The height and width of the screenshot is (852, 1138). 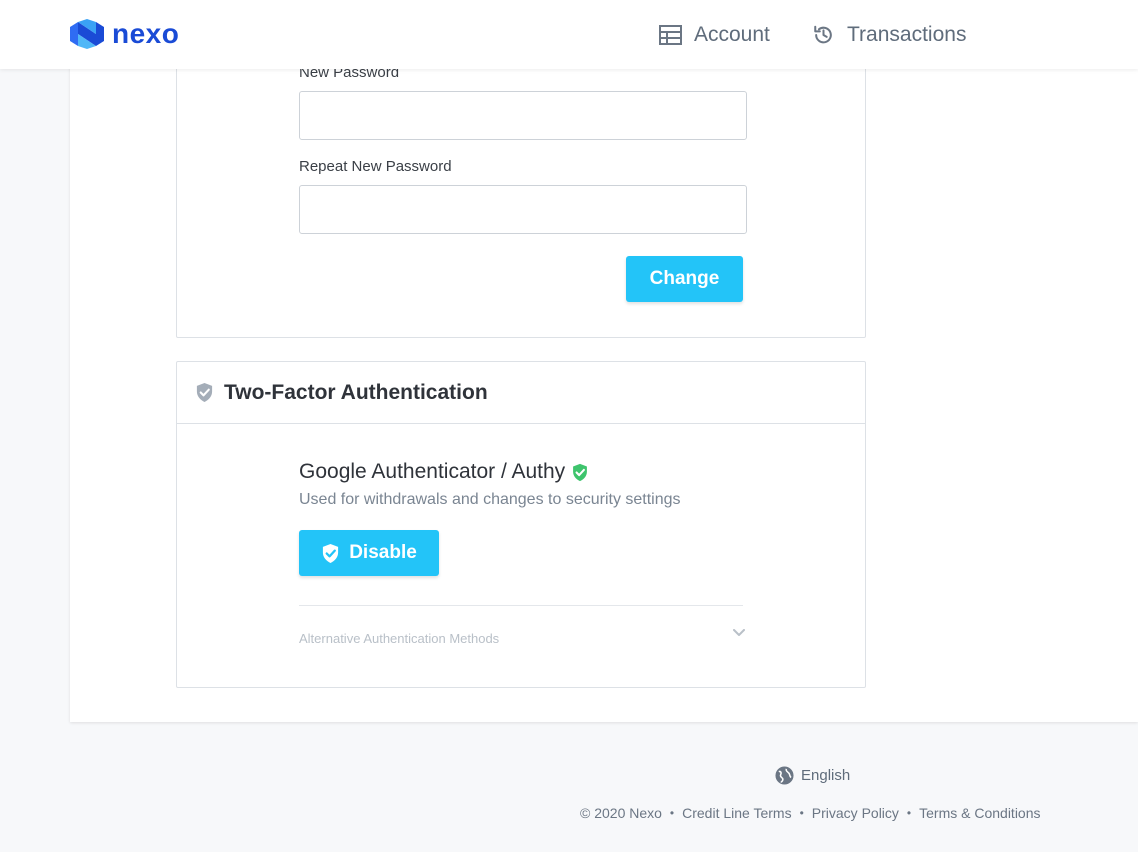 What do you see at coordinates (521, 605) in the screenshot?
I see `divider` at bounding box center [521, 605].